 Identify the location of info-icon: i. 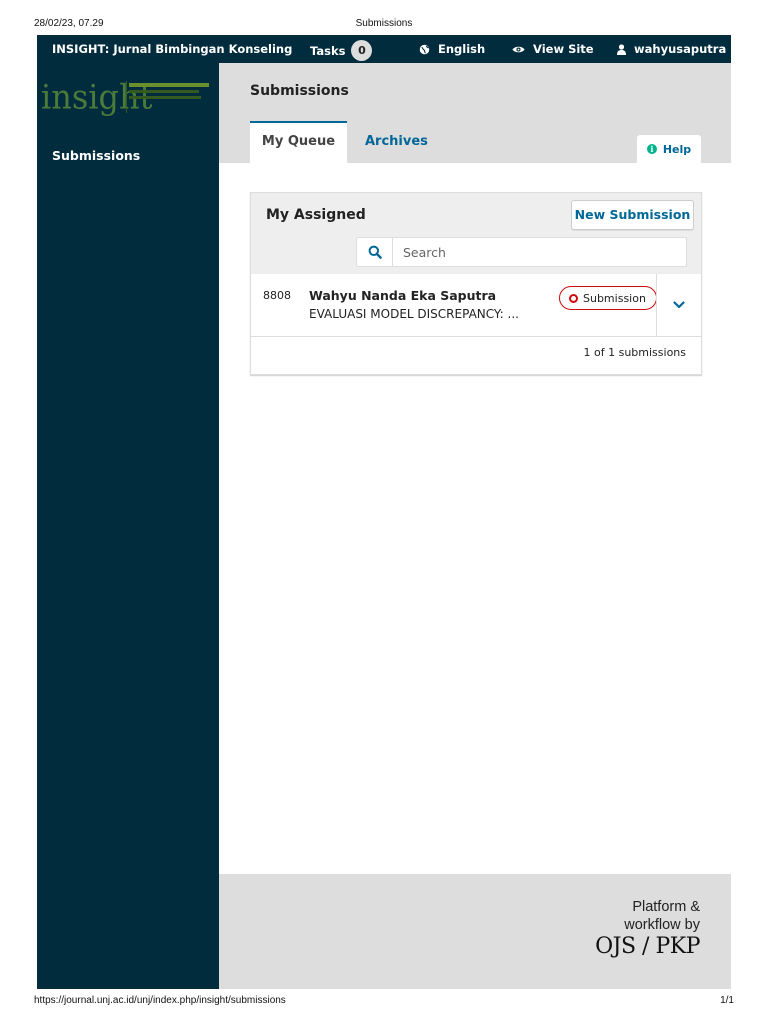
(651, 149).